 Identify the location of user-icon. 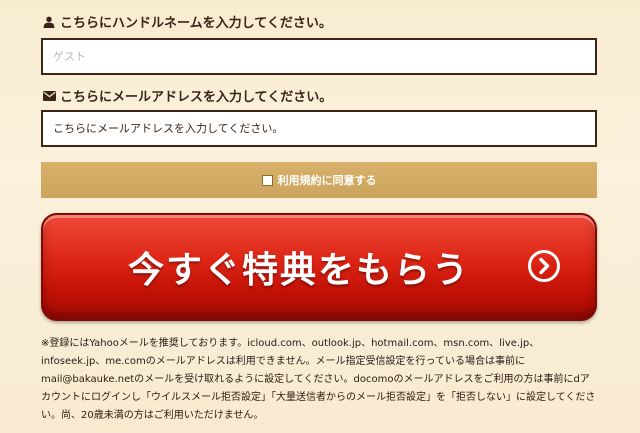
(49, 22).